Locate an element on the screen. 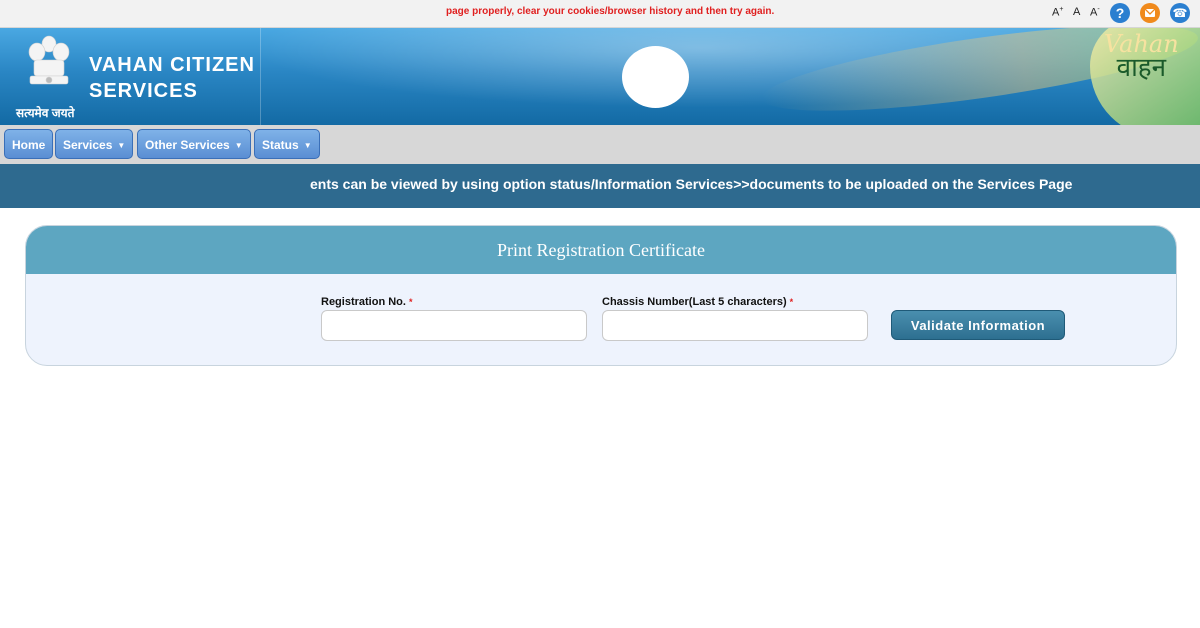 The width and height of the screenshot is (1200, 628). phone-icon: ☎ is located at coordinates (1180, 13).